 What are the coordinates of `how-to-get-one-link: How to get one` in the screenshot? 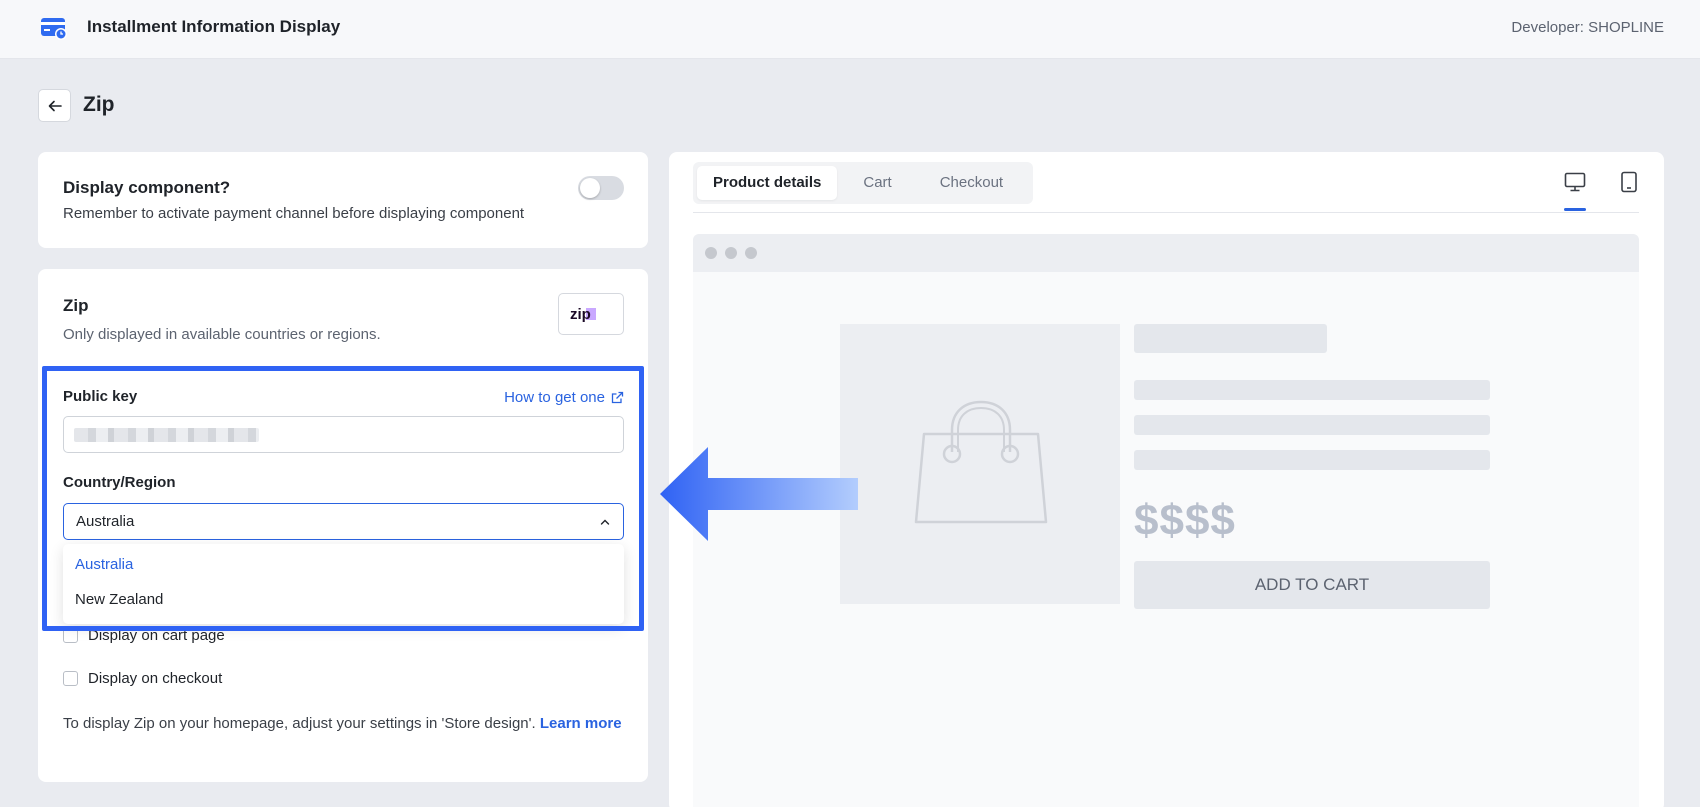 It's located at (564, 397).